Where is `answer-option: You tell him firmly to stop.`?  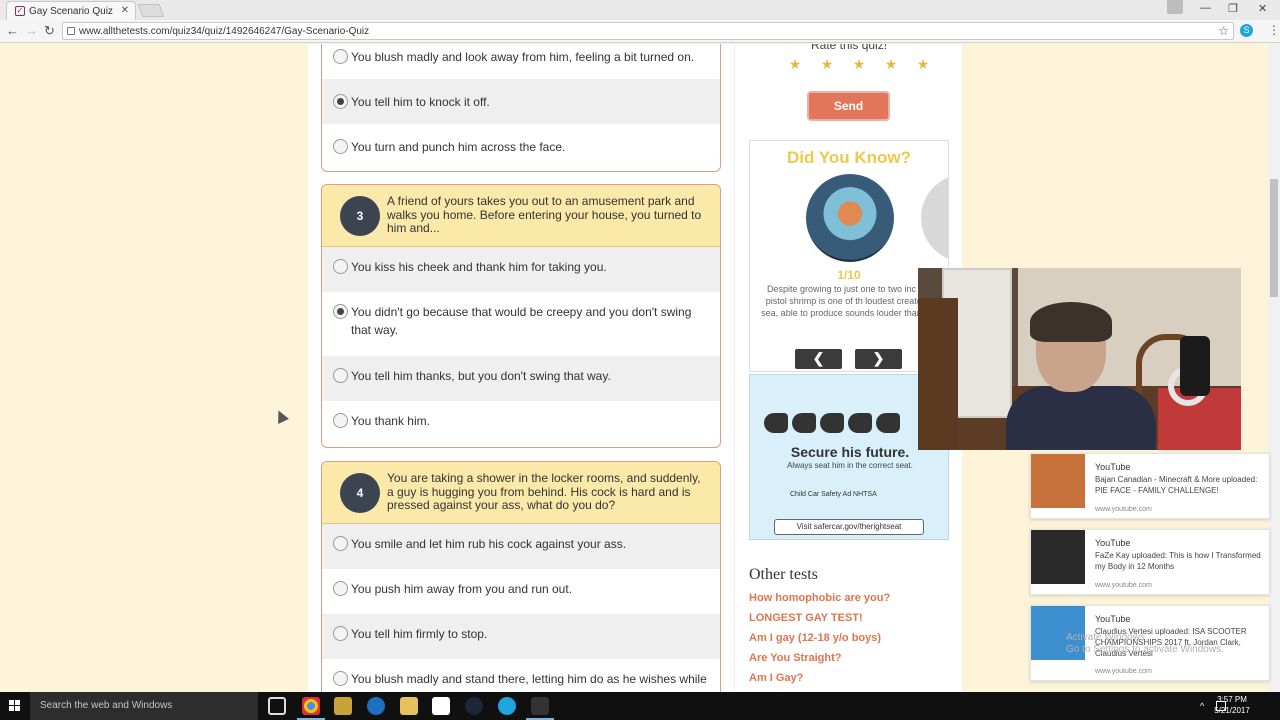 answer-option: You tell him firmly to stop. is located at coordinates (521, 636).